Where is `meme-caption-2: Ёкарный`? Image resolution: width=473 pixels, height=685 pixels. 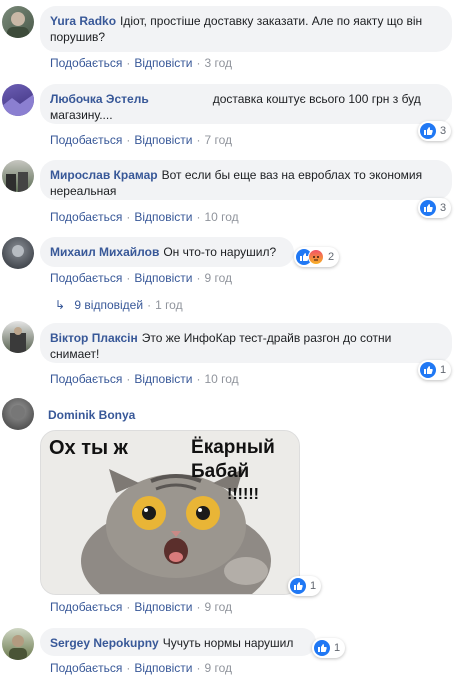
meme-caption-2: Ёкарный is located at coordinates (233, 447).